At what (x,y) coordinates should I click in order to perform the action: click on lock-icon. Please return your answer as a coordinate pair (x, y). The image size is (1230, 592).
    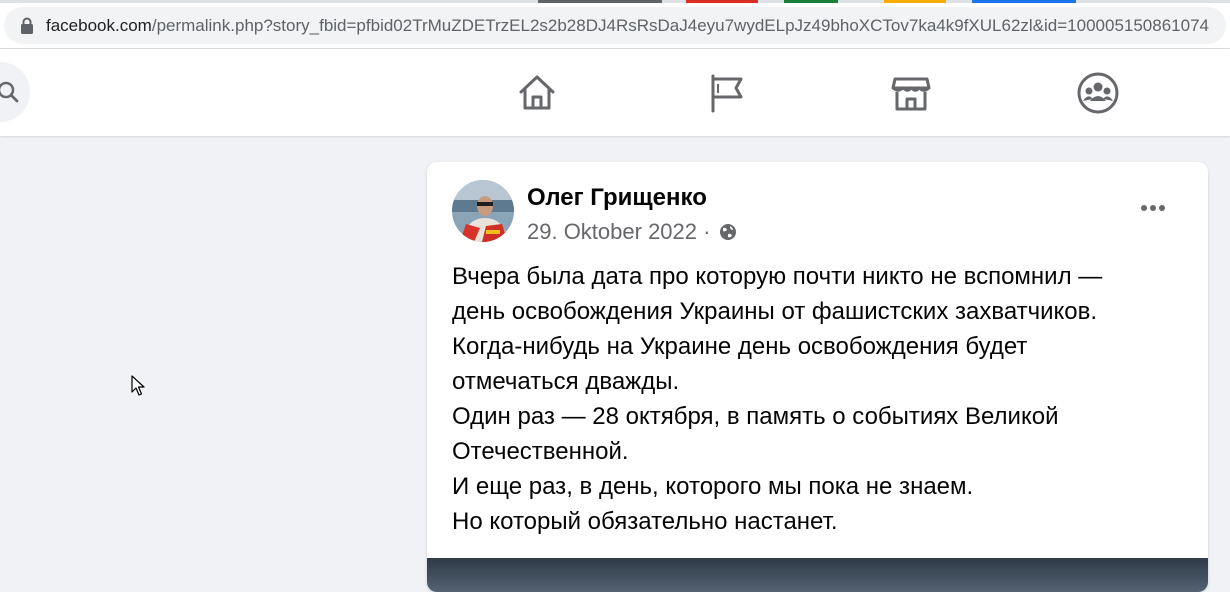
    Looking at the image, I should click on (27, 26).